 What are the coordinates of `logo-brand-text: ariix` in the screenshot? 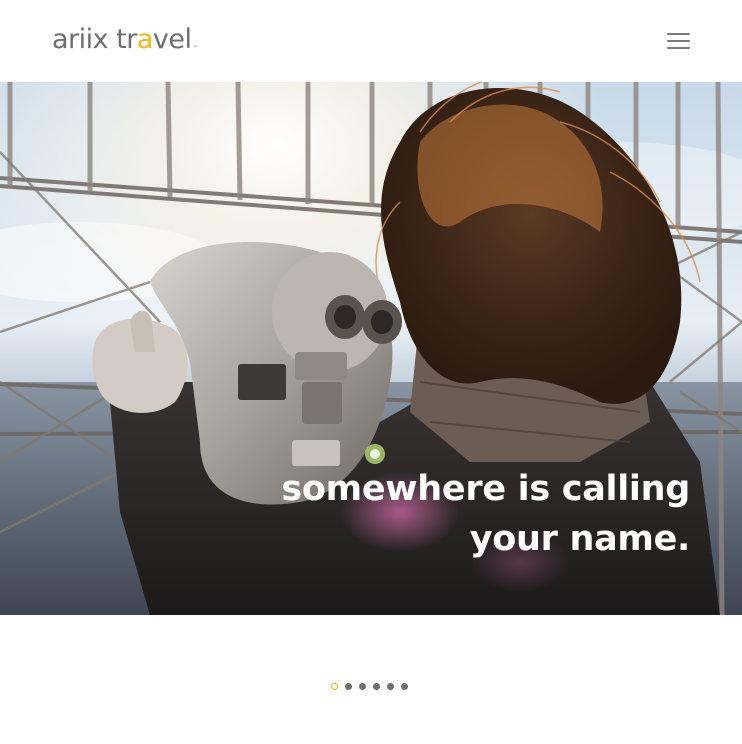 It's located at (80, 39).